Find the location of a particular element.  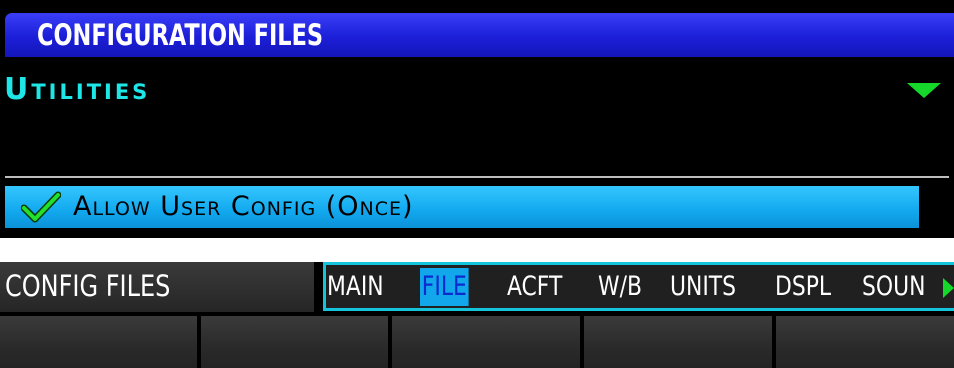

tab-units: UNITS is located at coordinates (703, 287).